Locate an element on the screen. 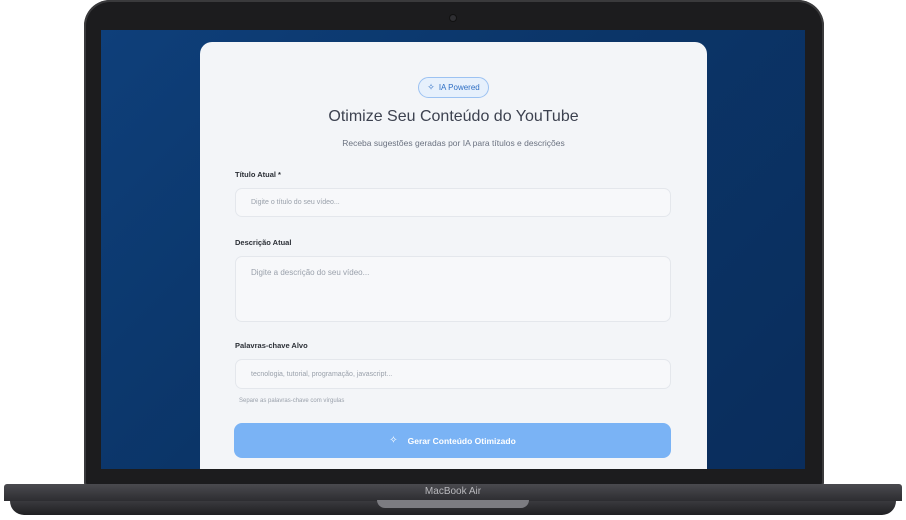 This screenshot has height=520, width=906. keywords-hint: Separe as palavras-chave com vírgulas is located at coordinates (292, 401).